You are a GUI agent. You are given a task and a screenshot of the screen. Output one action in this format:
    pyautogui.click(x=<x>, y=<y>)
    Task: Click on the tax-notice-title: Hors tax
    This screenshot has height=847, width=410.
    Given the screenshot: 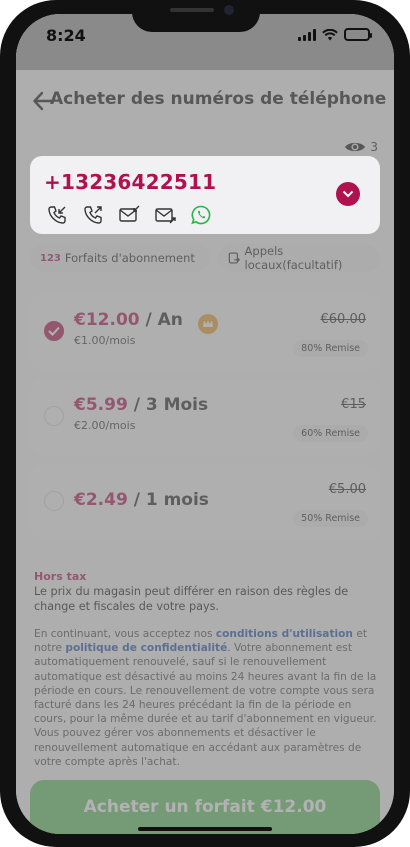 What is the action you would take?
    pyautogui.click(x=60, y=576)
    